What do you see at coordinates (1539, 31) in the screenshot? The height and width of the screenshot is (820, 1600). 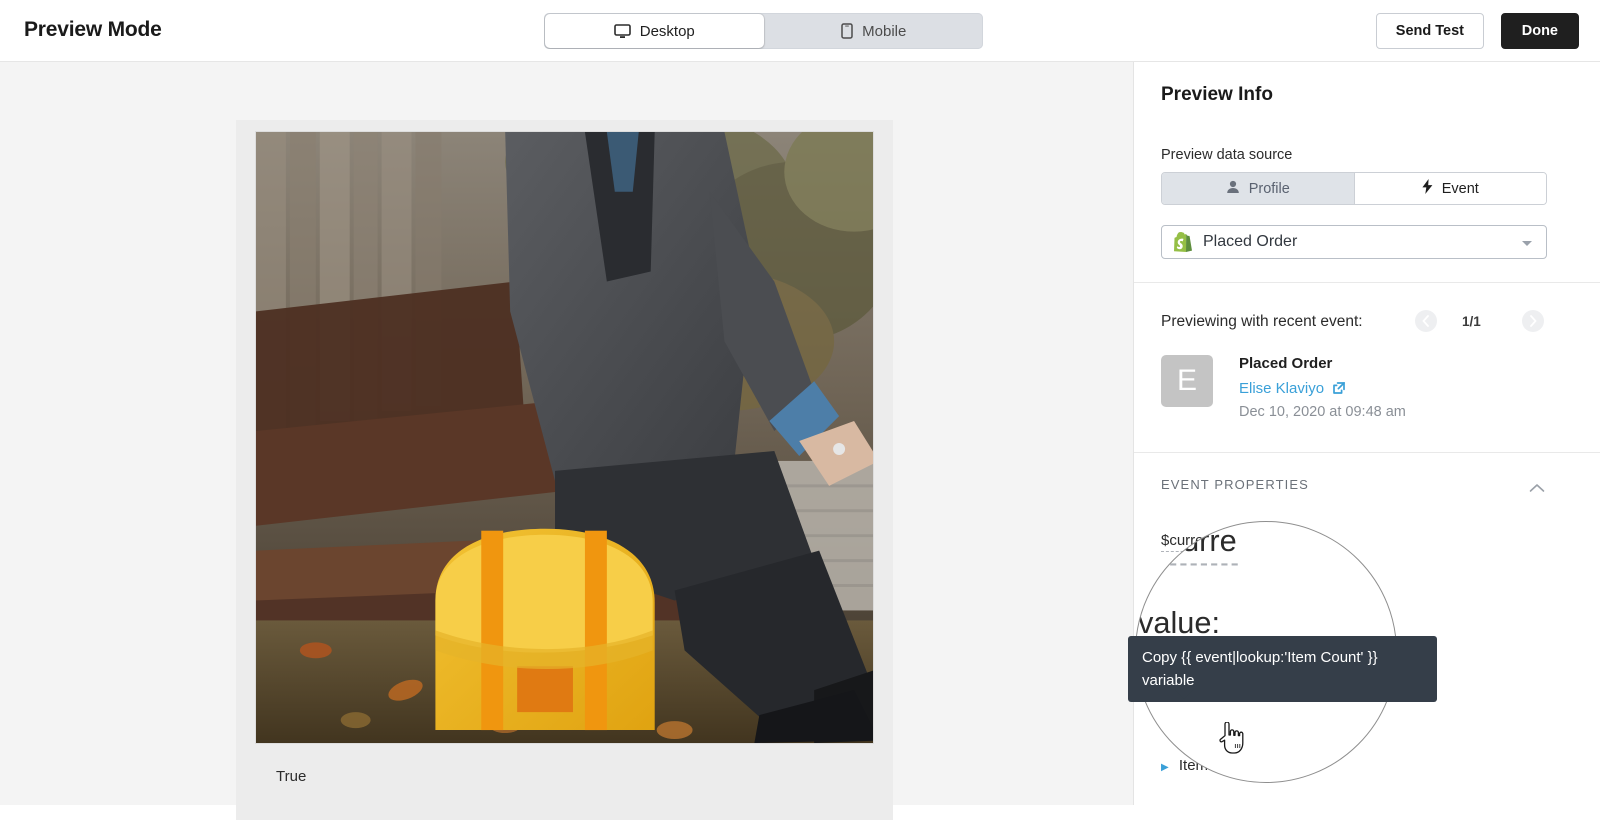 I see `done-button: Done` at bounding box center [1539, 31].